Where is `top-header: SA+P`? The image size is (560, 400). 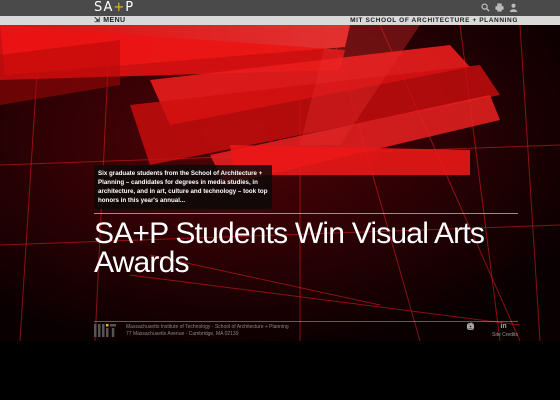 top-header: SA+P is located at coordinates (280, 8).